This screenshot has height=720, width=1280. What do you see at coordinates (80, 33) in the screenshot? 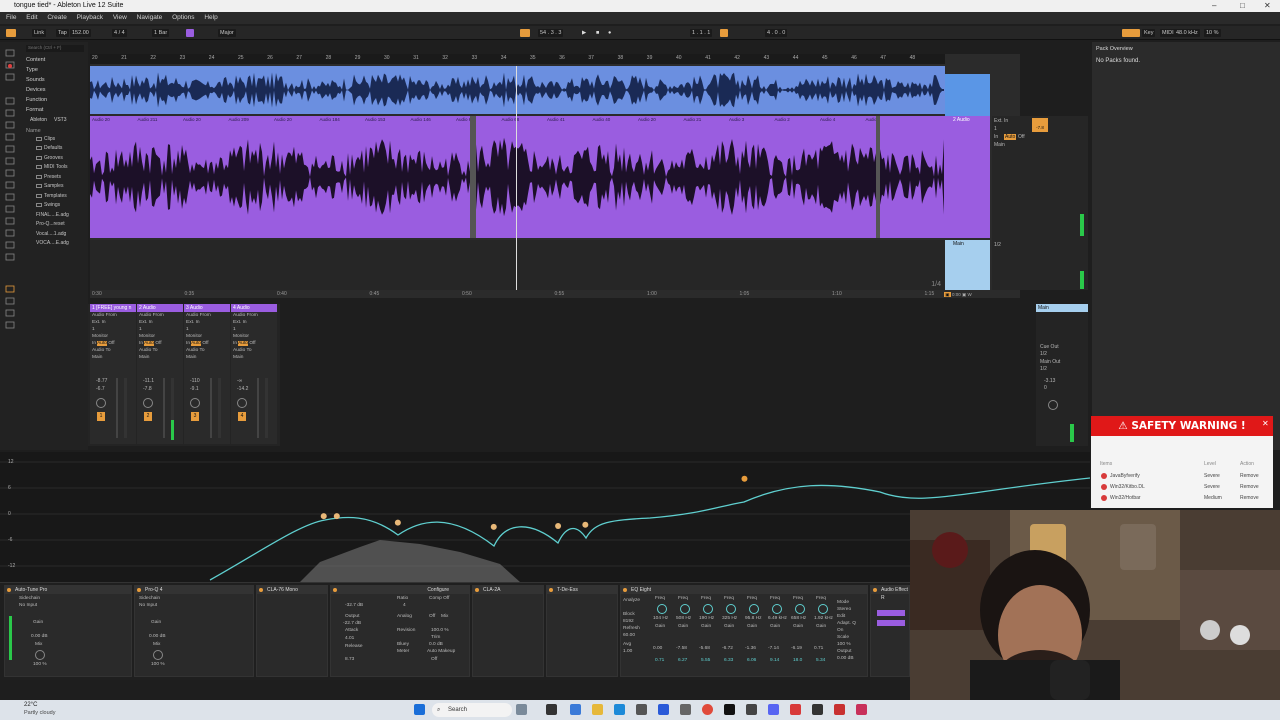
I see `tempo-field: 152.00` at bounding box center [80, 33].